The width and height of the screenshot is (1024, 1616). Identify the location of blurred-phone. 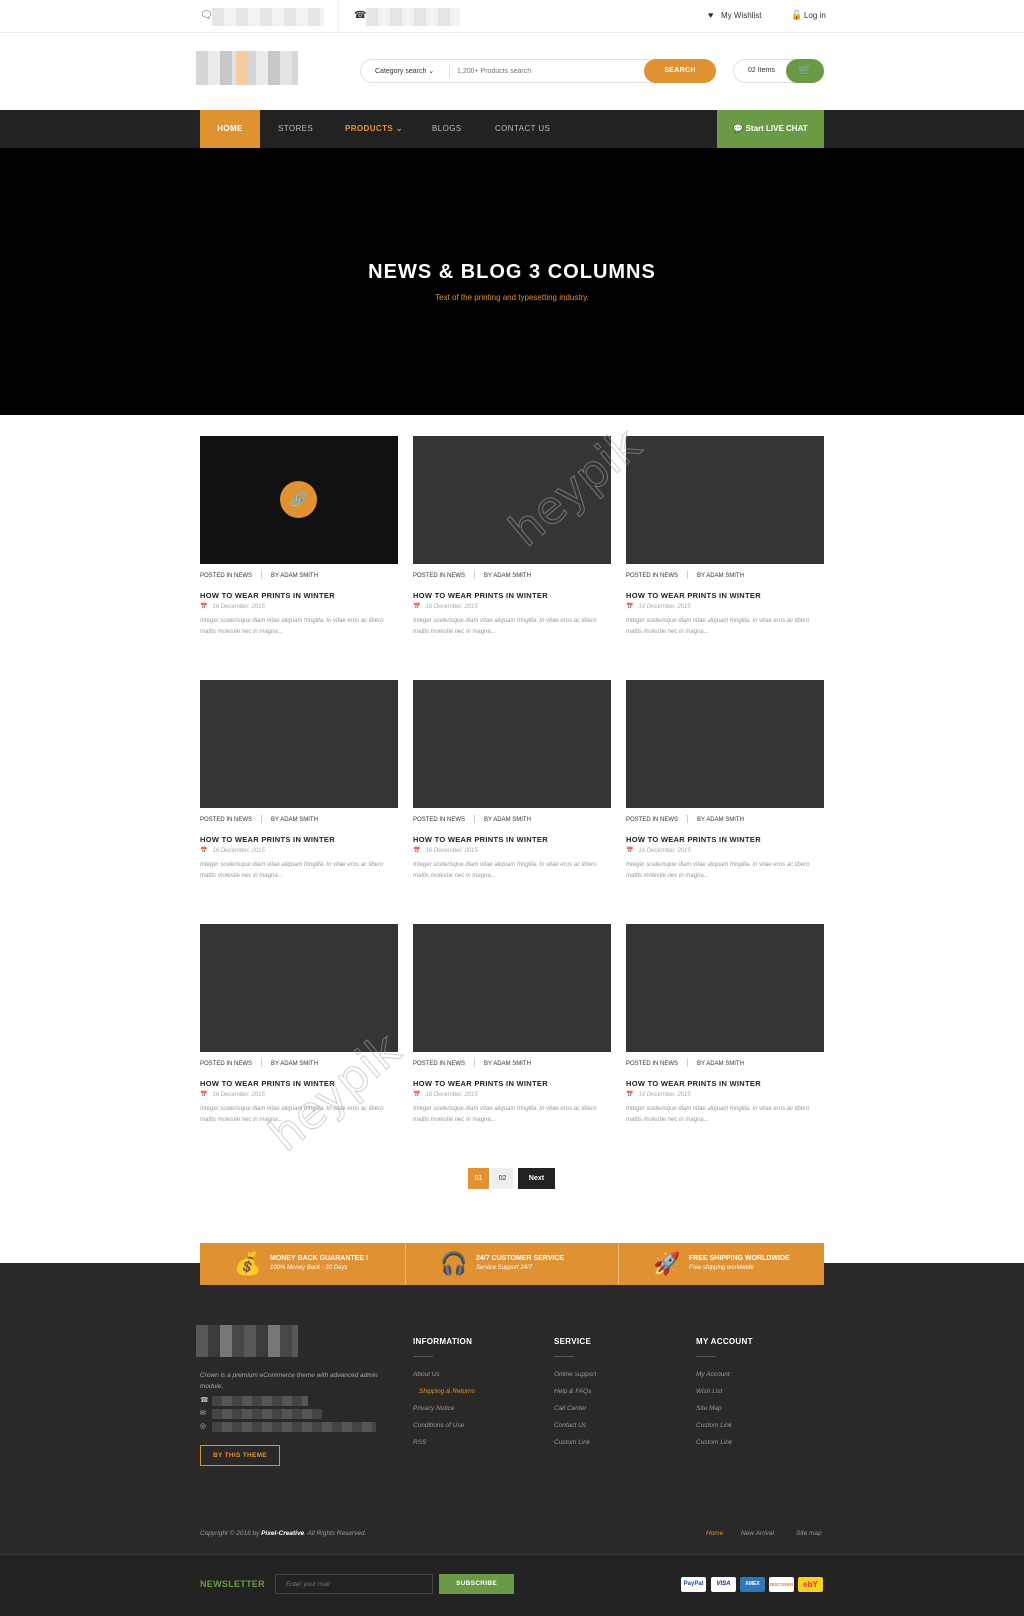
(413, 17).